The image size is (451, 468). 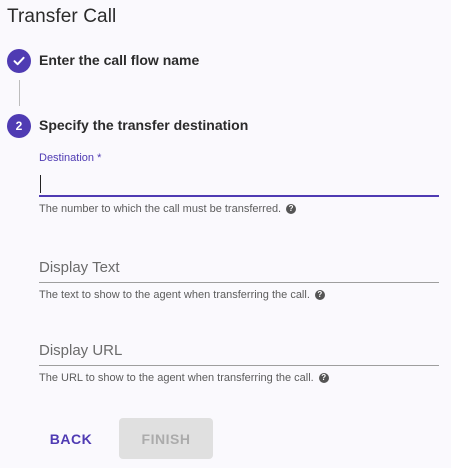 I want to click on display-url-label: Display URL, so click(x=81, y=350).